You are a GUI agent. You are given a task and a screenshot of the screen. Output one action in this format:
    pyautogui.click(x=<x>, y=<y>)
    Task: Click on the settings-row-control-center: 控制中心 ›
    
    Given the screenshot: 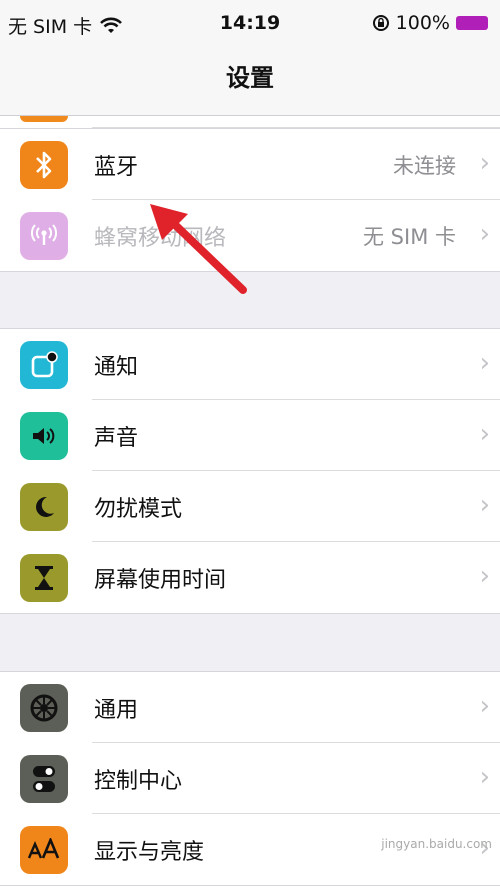 What is the action you would take?
    pyautogui.click(x=250, y=778)
    